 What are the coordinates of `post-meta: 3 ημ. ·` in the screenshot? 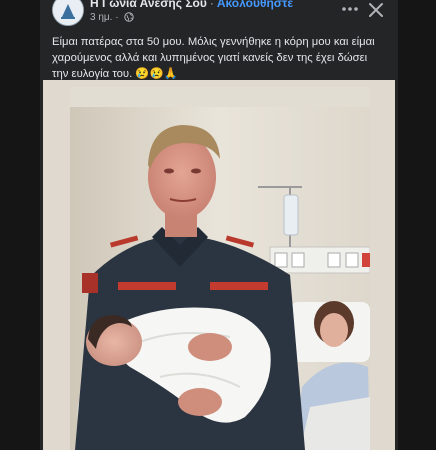 It's located at (112, 18).